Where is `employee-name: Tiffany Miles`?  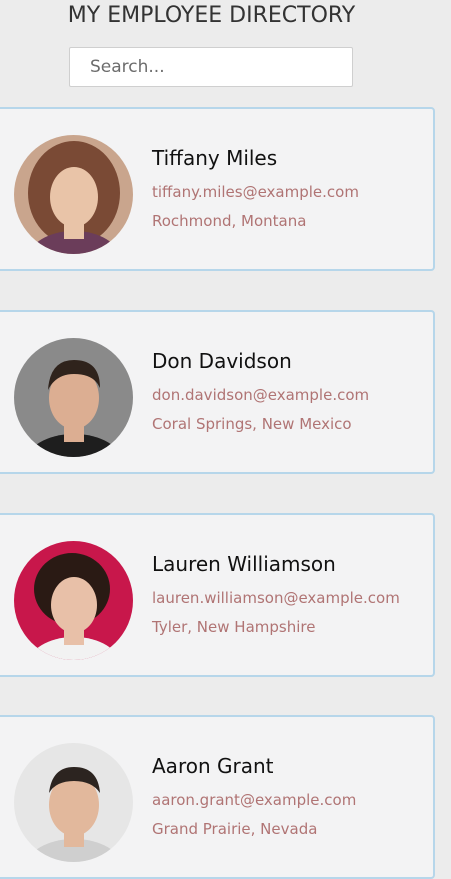
employee-name: Tiffany Miles is located at coordinates (215, 158).